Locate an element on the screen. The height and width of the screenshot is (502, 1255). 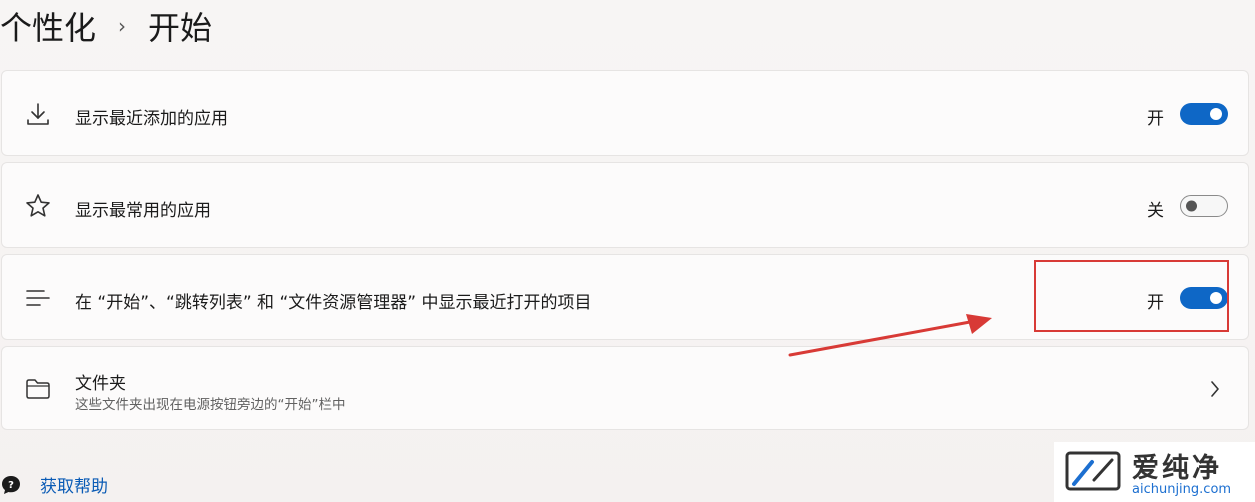
annotation-arrow-icon is located at coordinates (890, 335).